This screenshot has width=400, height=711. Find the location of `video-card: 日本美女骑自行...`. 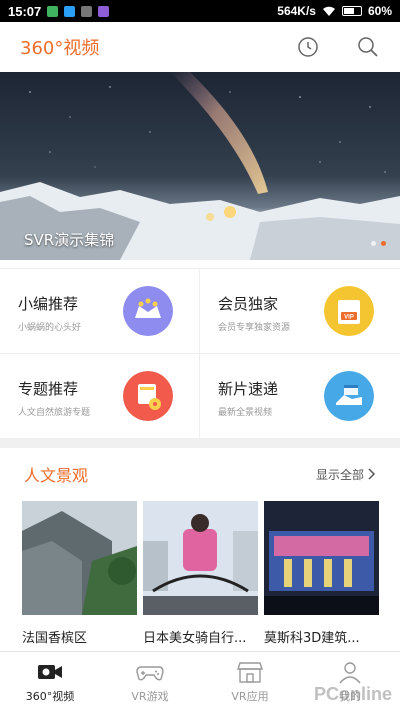

video-card: 日本美女骑自行... is located at coordinates (200, 573).